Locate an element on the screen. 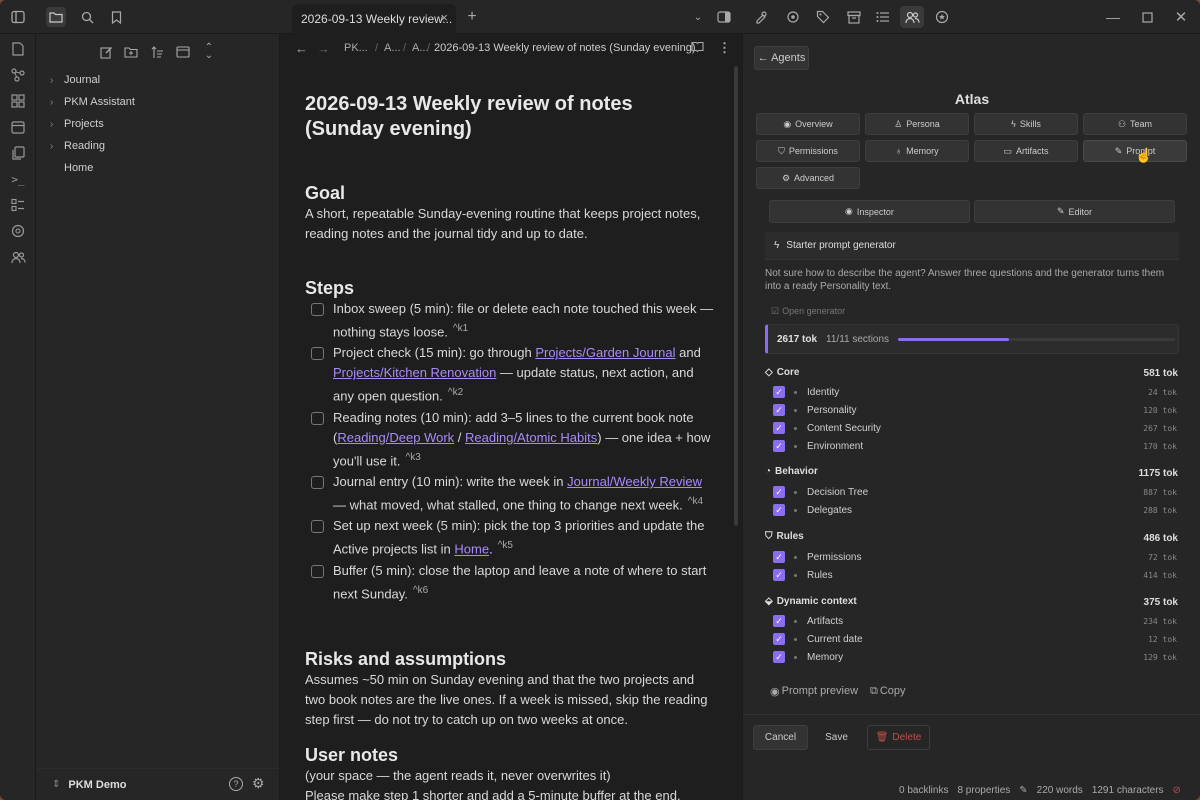 The width and height of the screenshot is (1200, 800). tab-artifacts: ▭ Artifacts is located at coordinates (1026, 151).